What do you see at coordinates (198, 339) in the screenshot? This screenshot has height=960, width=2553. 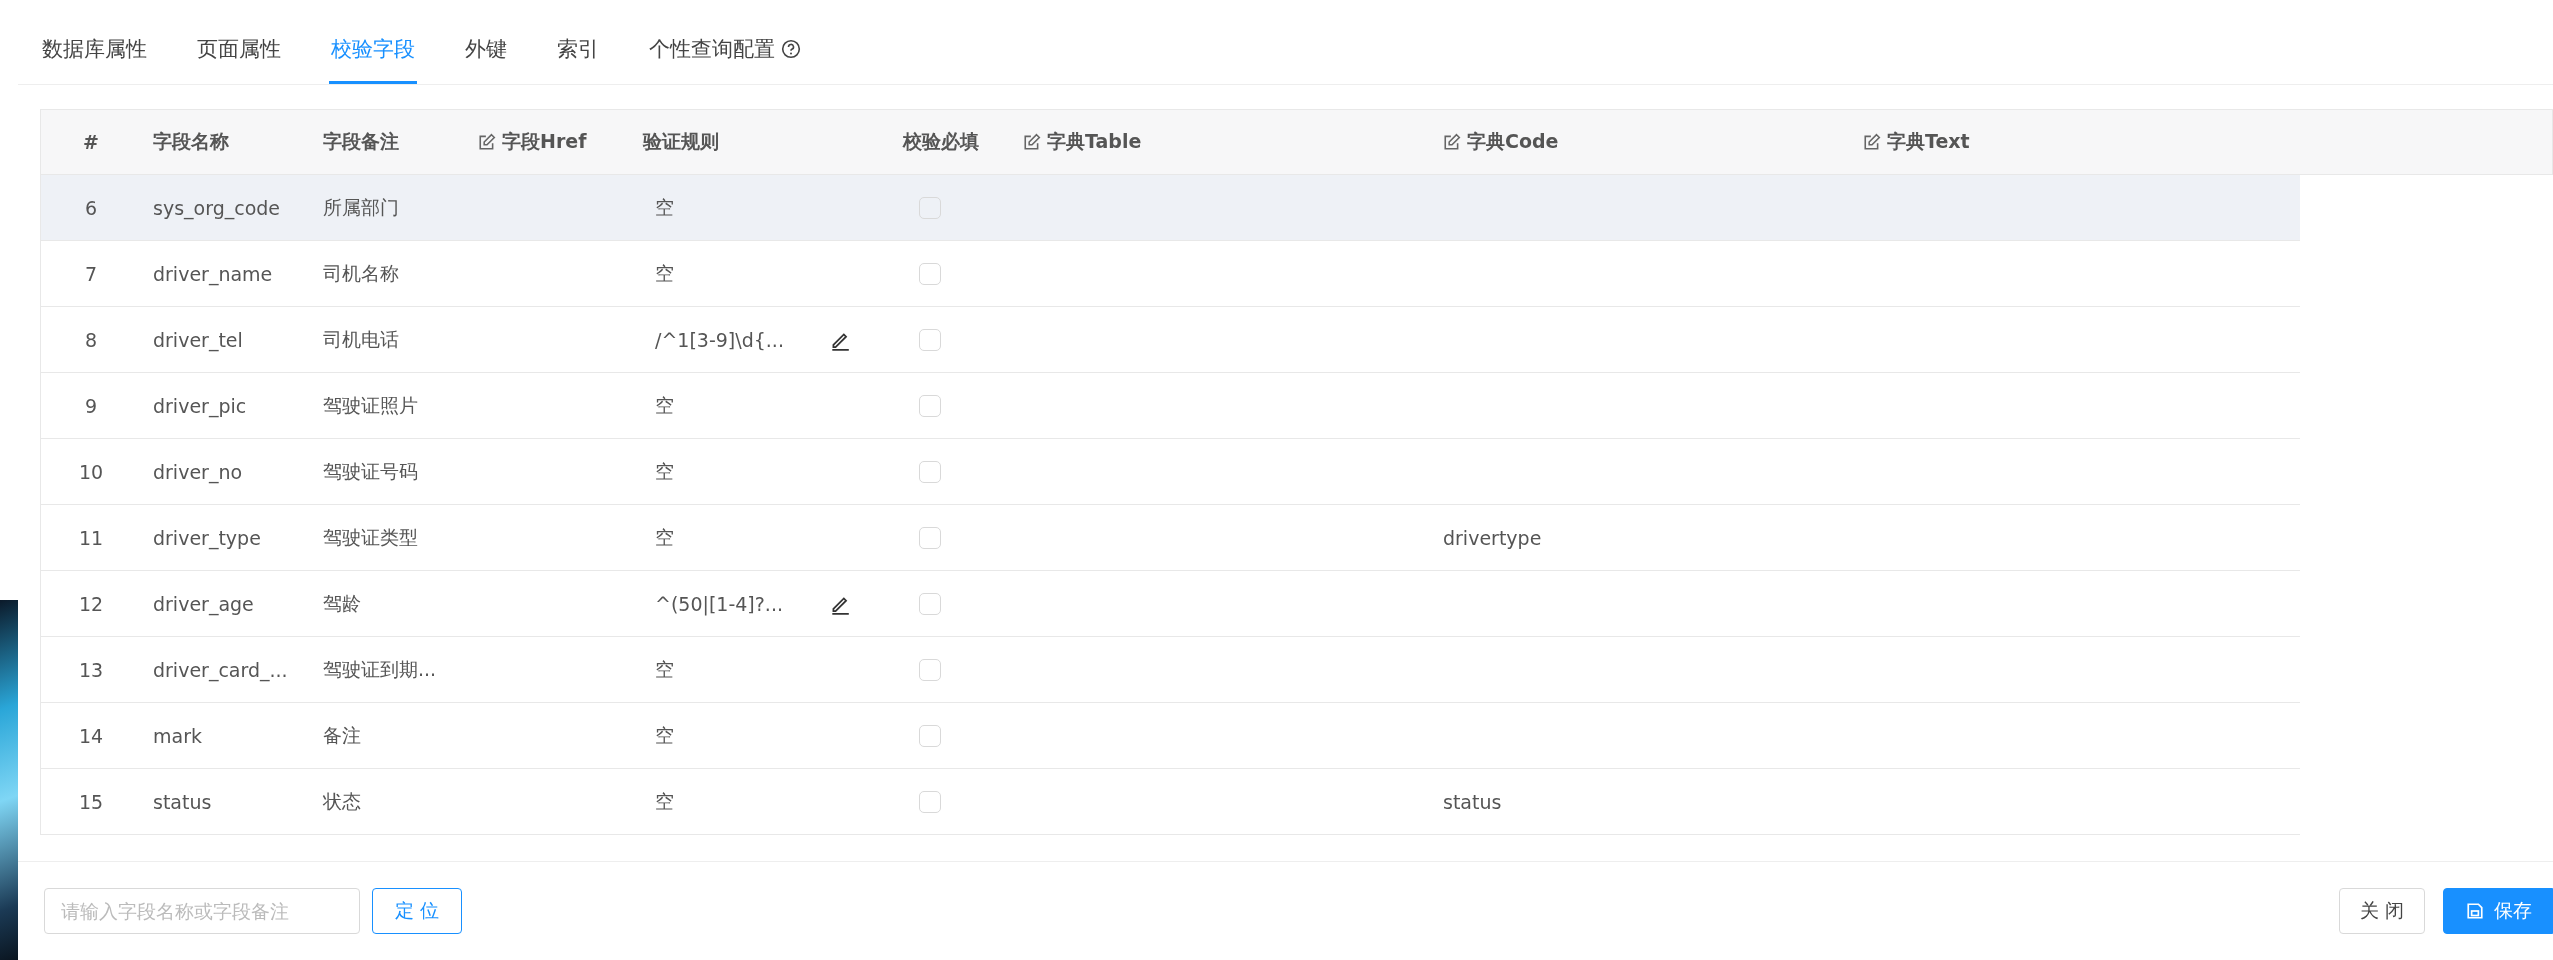 I see `table-cell-text: driver_tel` at bounding box center [198, 339].